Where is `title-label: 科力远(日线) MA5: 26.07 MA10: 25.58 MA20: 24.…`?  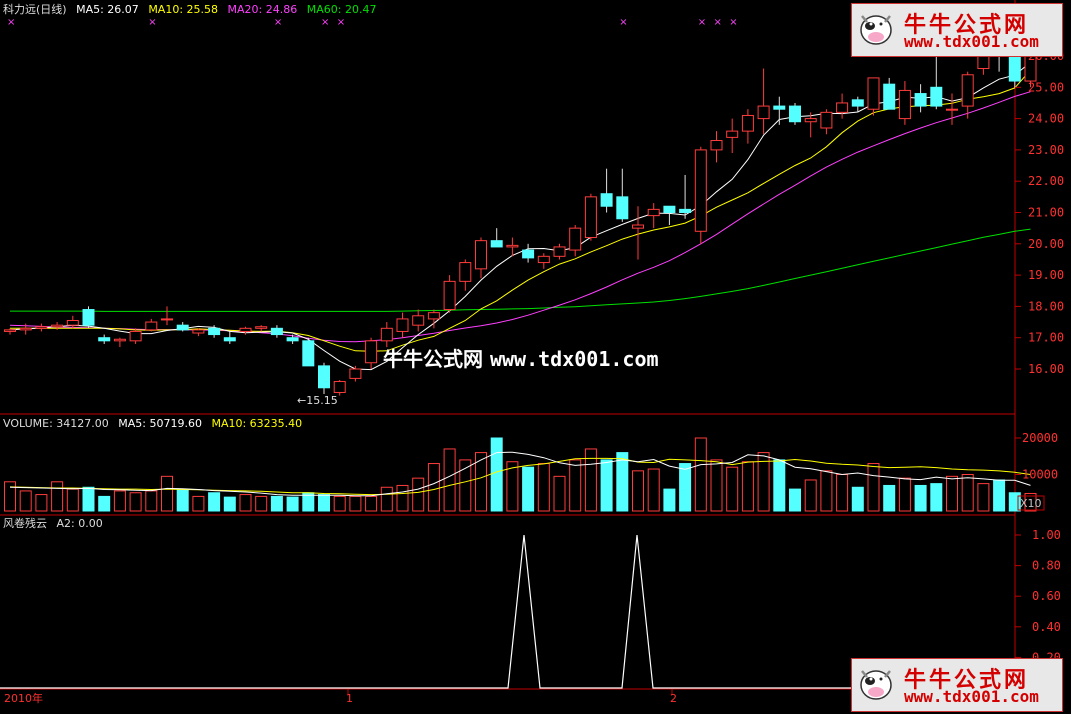
title-label: 科力远(日线) MA5: 26.07 MA10: 25.58 MA20: 24.… is located at coordinates (189, 9).